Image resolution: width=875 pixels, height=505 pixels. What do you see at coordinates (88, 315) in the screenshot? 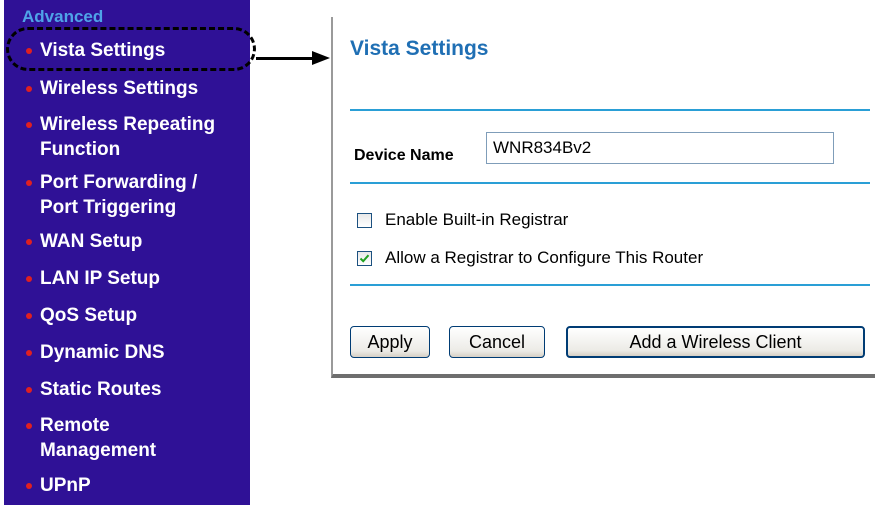
I see `sidebar-item-qos-setup: QoS Setup` at bounding box center [88, 315].